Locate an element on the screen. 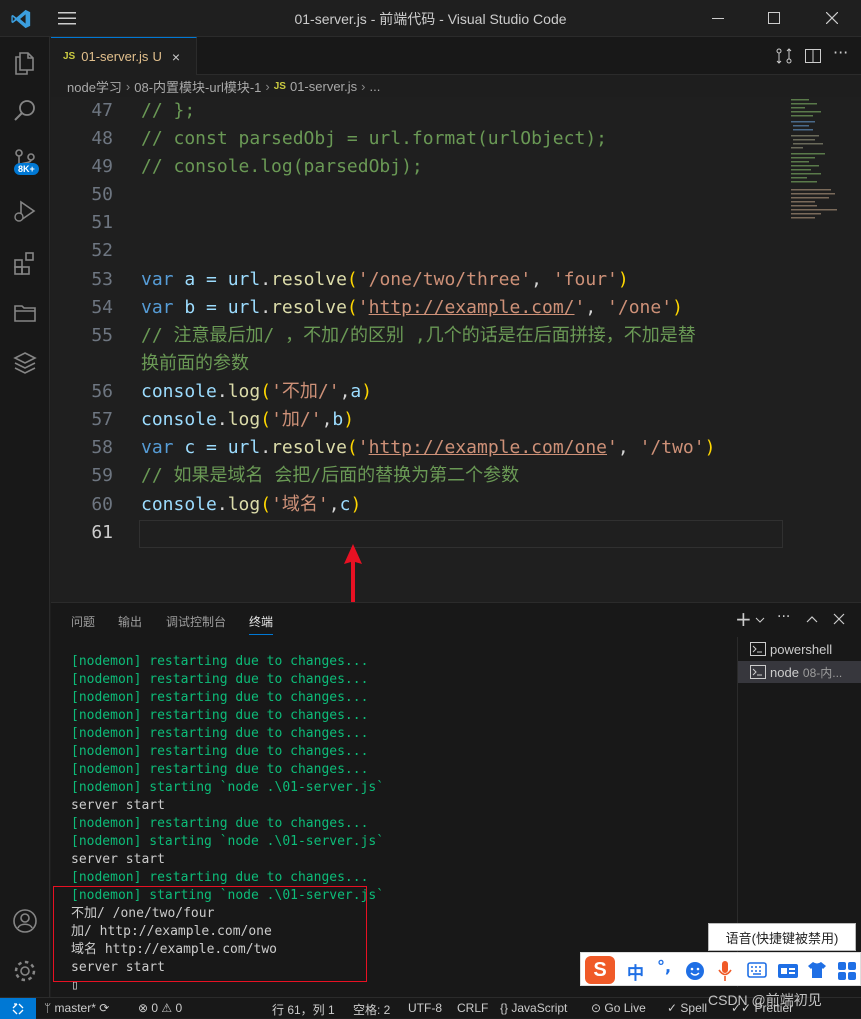 The width and height of the screenshot is (861, 1019). code-text: console.log('域名',c) is located at coordinates (251, 505).